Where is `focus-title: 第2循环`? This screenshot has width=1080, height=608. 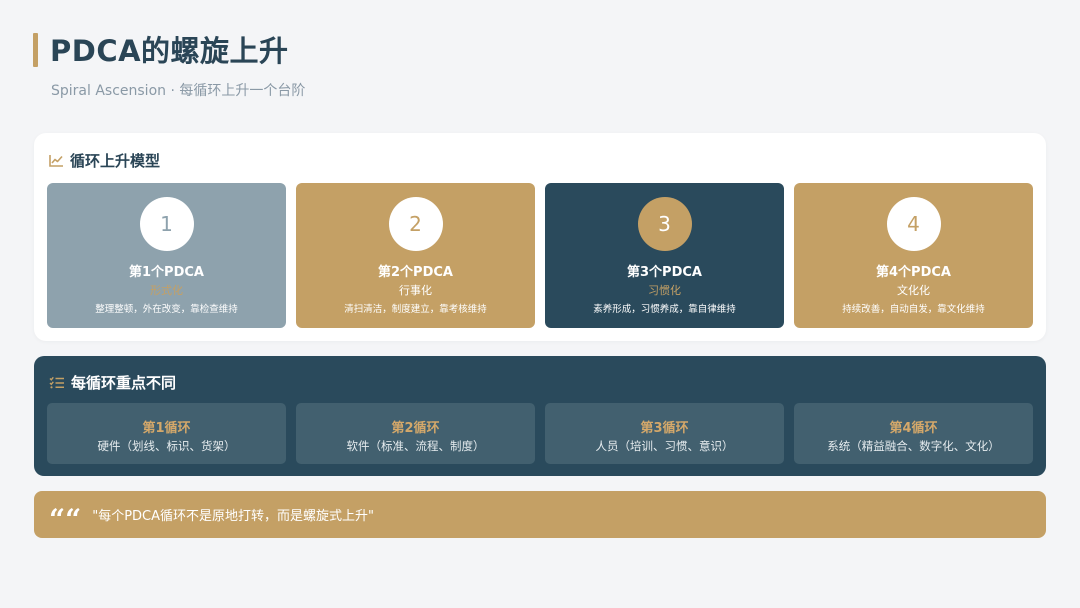 focus-title: 第2循环 is located at coordinates (415, 428).